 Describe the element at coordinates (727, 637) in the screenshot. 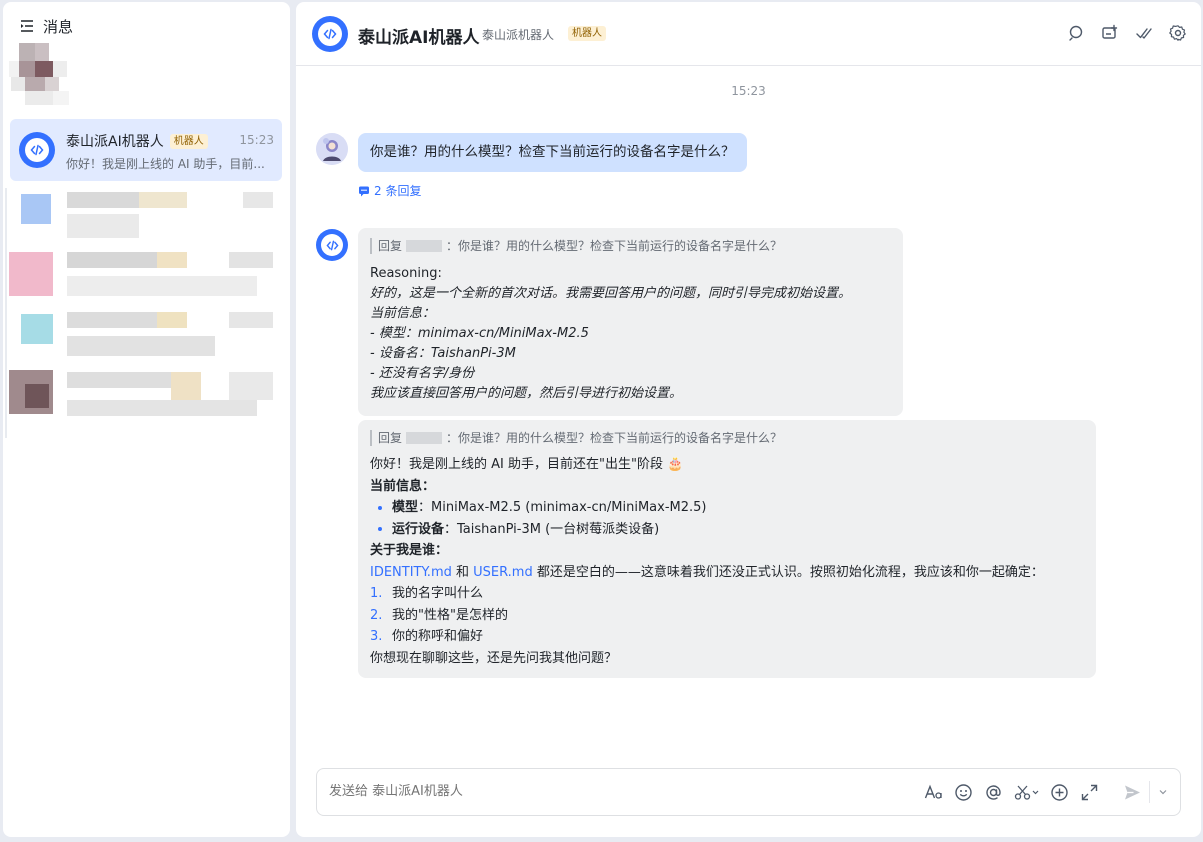

I see `list-item: 3. 你的称呼和偏好` at that location.